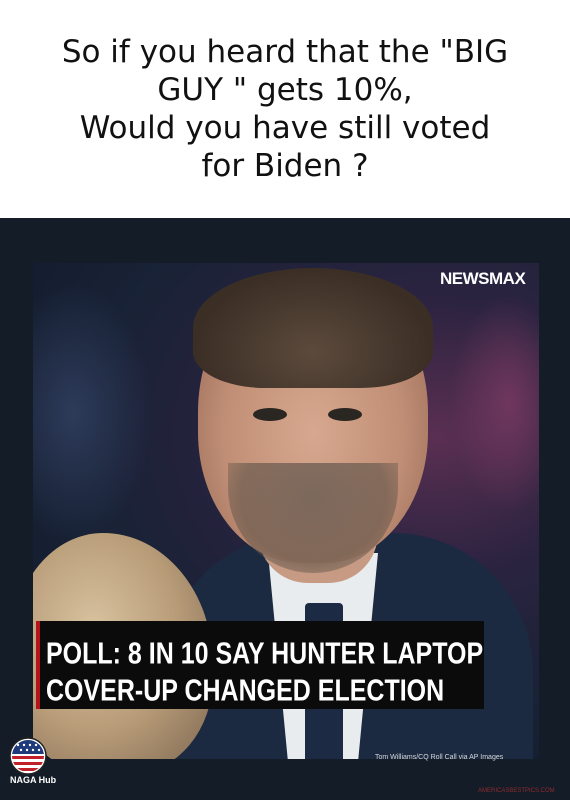 The height and width of the screenshot is (800, 570). I want to click on hair, so click(313, 328).